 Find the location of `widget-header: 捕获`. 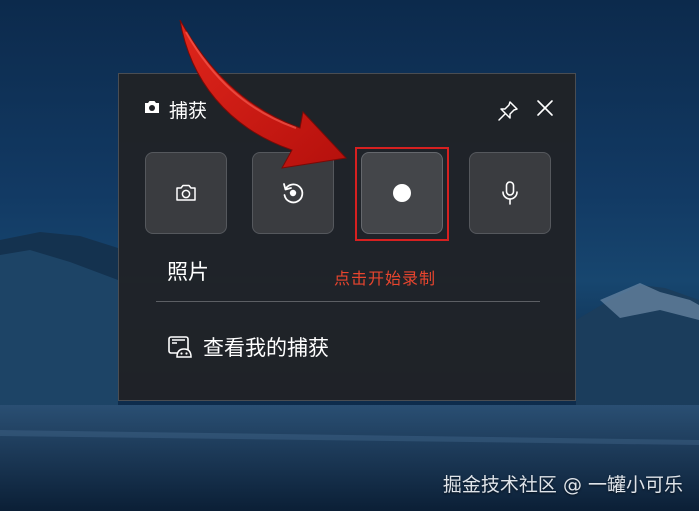

widget-header: 捕获 is located at coordinates (175, 109).